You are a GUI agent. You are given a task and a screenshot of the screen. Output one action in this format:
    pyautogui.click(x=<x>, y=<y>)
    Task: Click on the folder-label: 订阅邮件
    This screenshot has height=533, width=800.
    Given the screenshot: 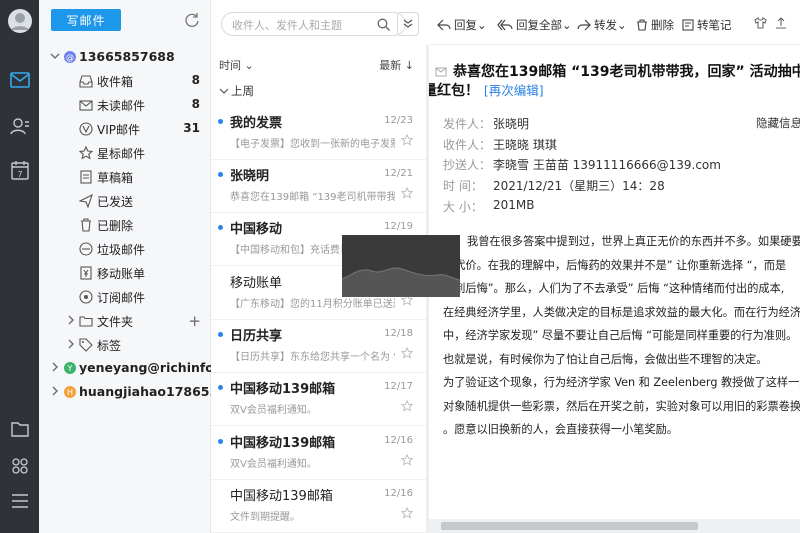 What is the action you would take?
    pyautogui.click(x=121, y=298)
    